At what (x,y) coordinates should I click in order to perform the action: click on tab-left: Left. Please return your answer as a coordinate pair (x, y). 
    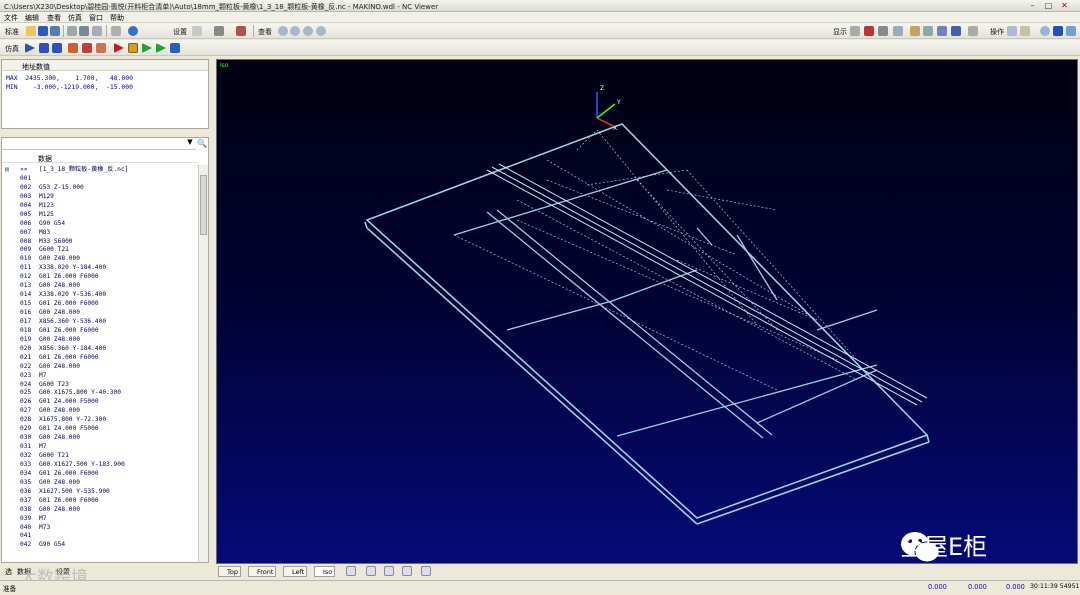
    Looking at the image, I should click on (295, 571).